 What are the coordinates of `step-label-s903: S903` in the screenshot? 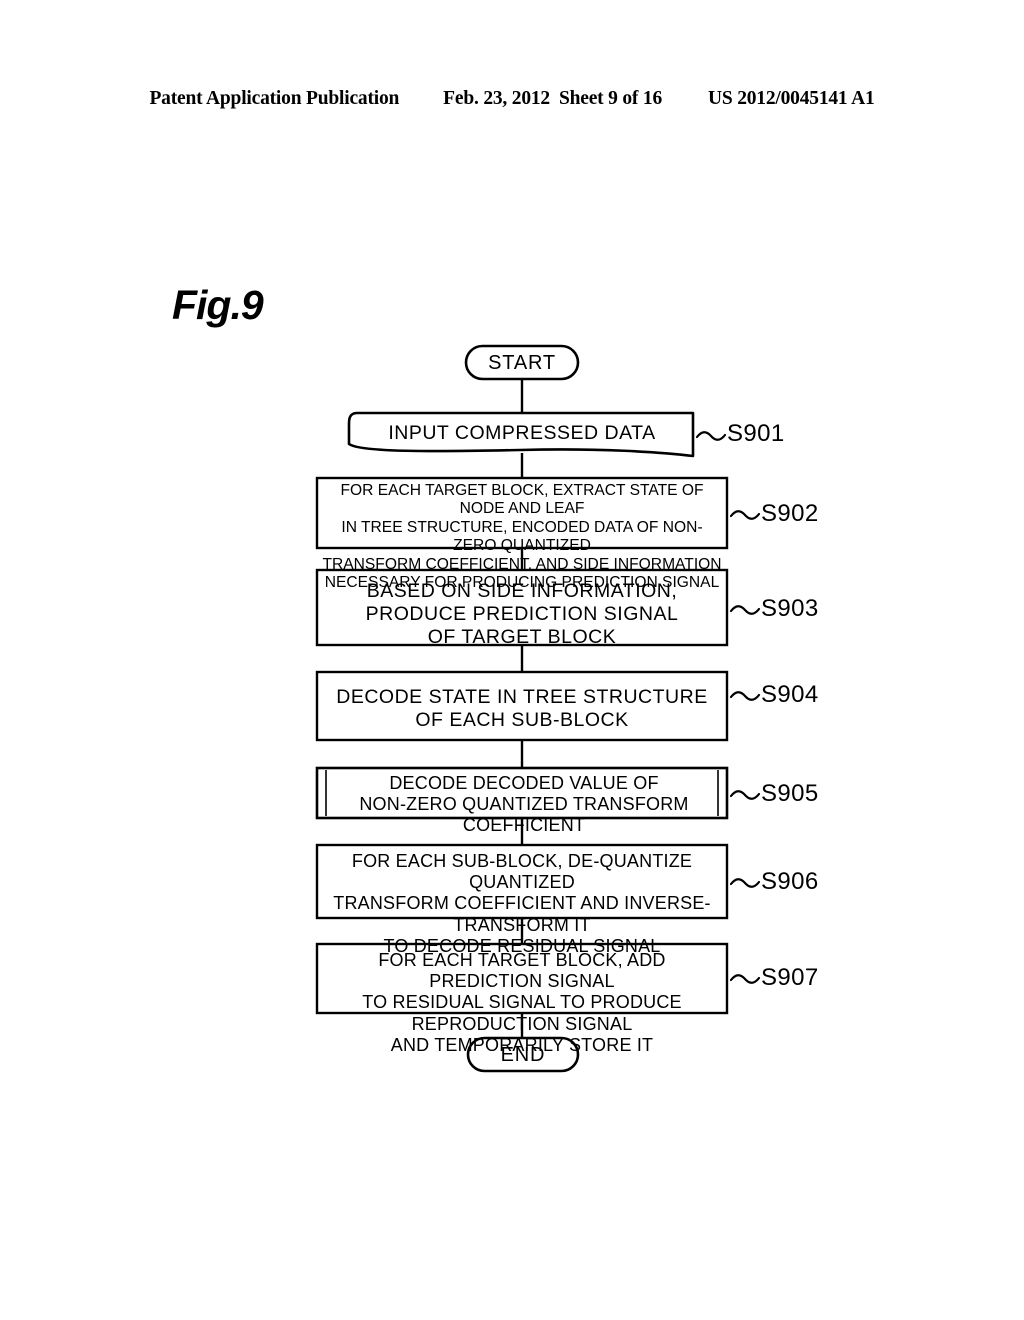 It's located at (790, 608).